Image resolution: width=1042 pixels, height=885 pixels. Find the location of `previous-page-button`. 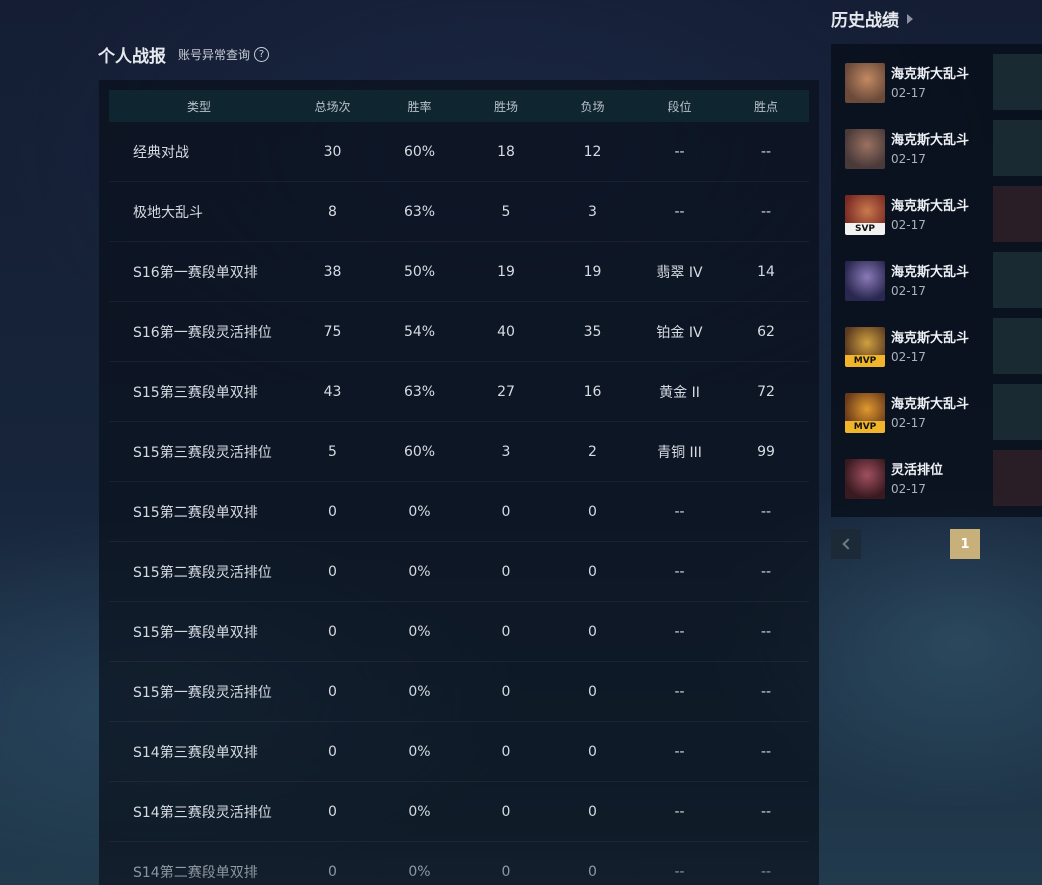

previous-page-button is located at coordinates (846, 544).